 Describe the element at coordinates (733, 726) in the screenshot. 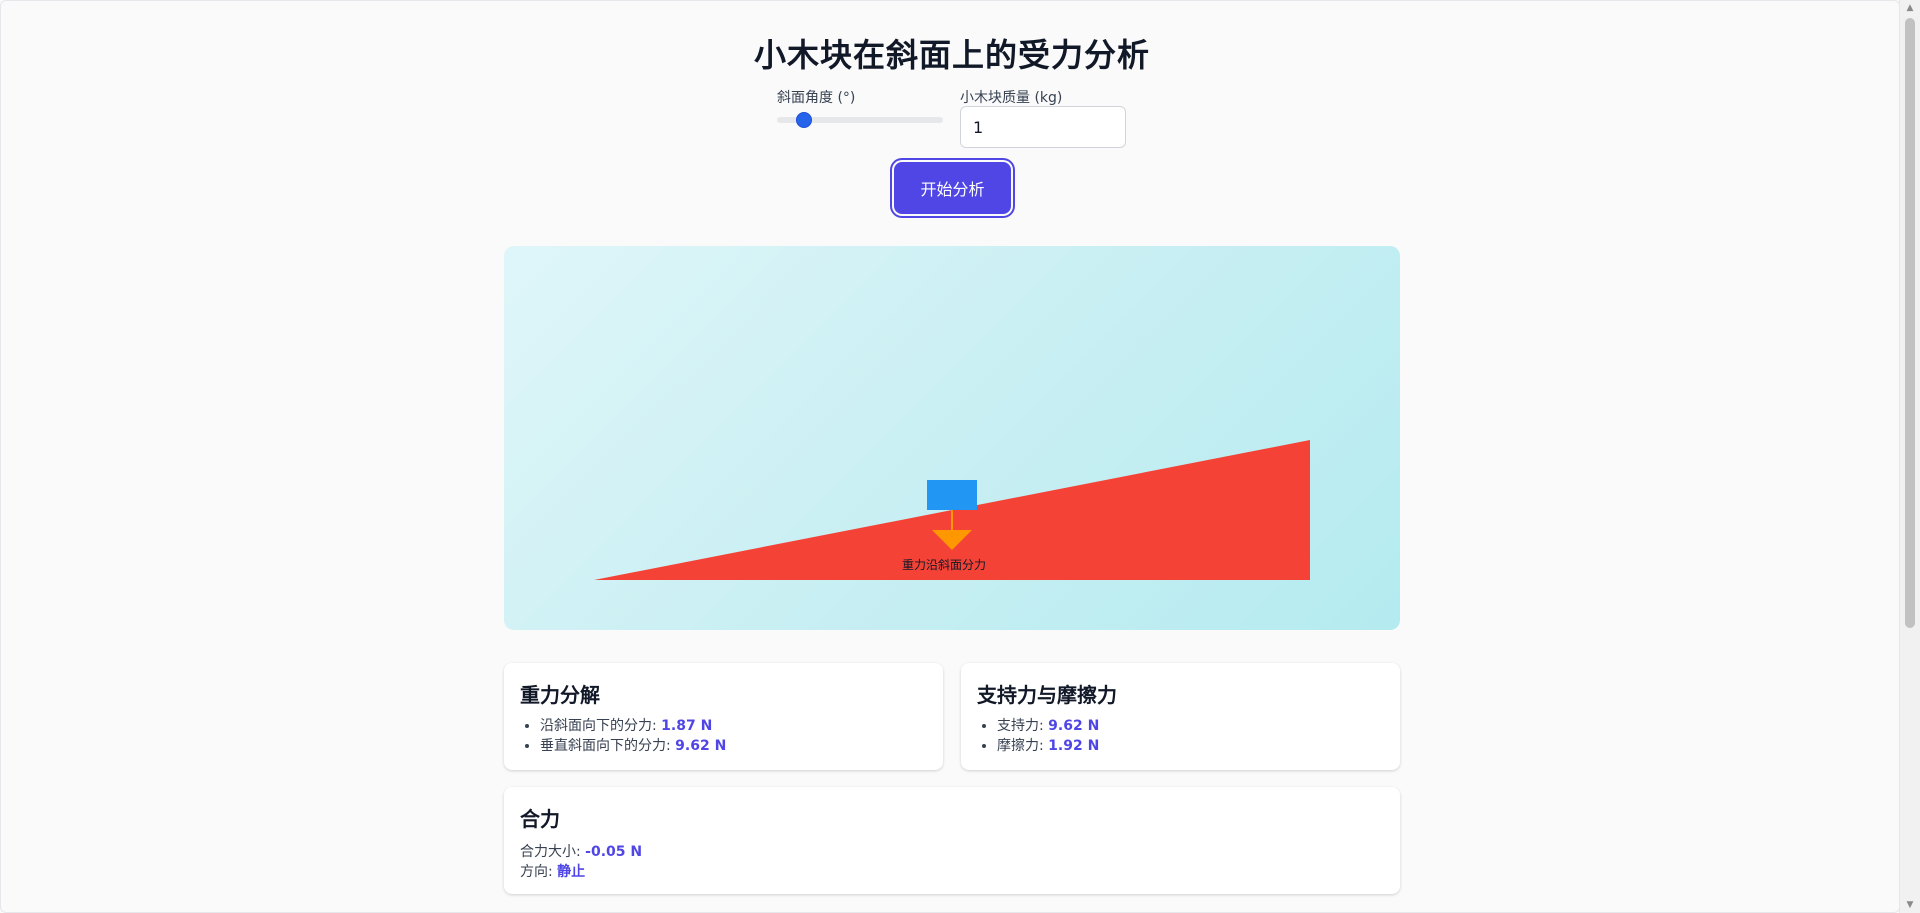

I see `list-item: 沿斜面向下的分力: 1.87 N` at that location.